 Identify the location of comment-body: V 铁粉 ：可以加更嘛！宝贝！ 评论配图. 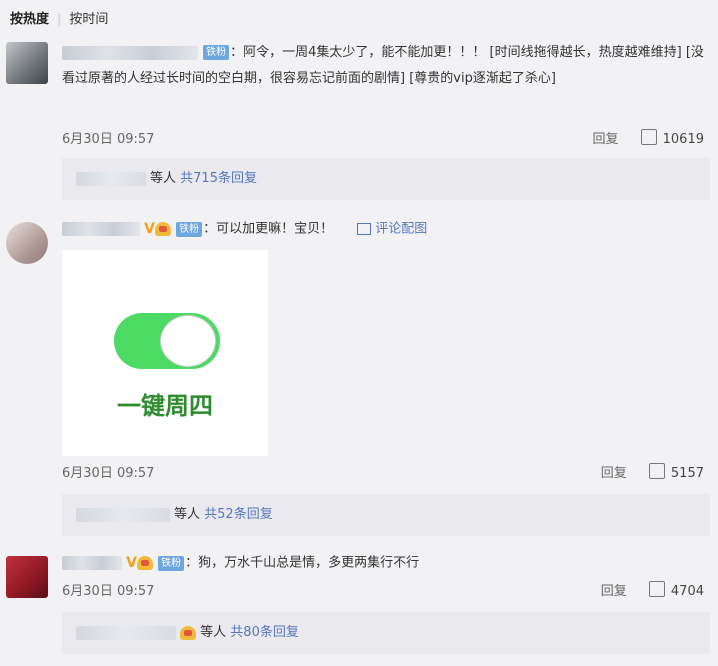
(387, 229).